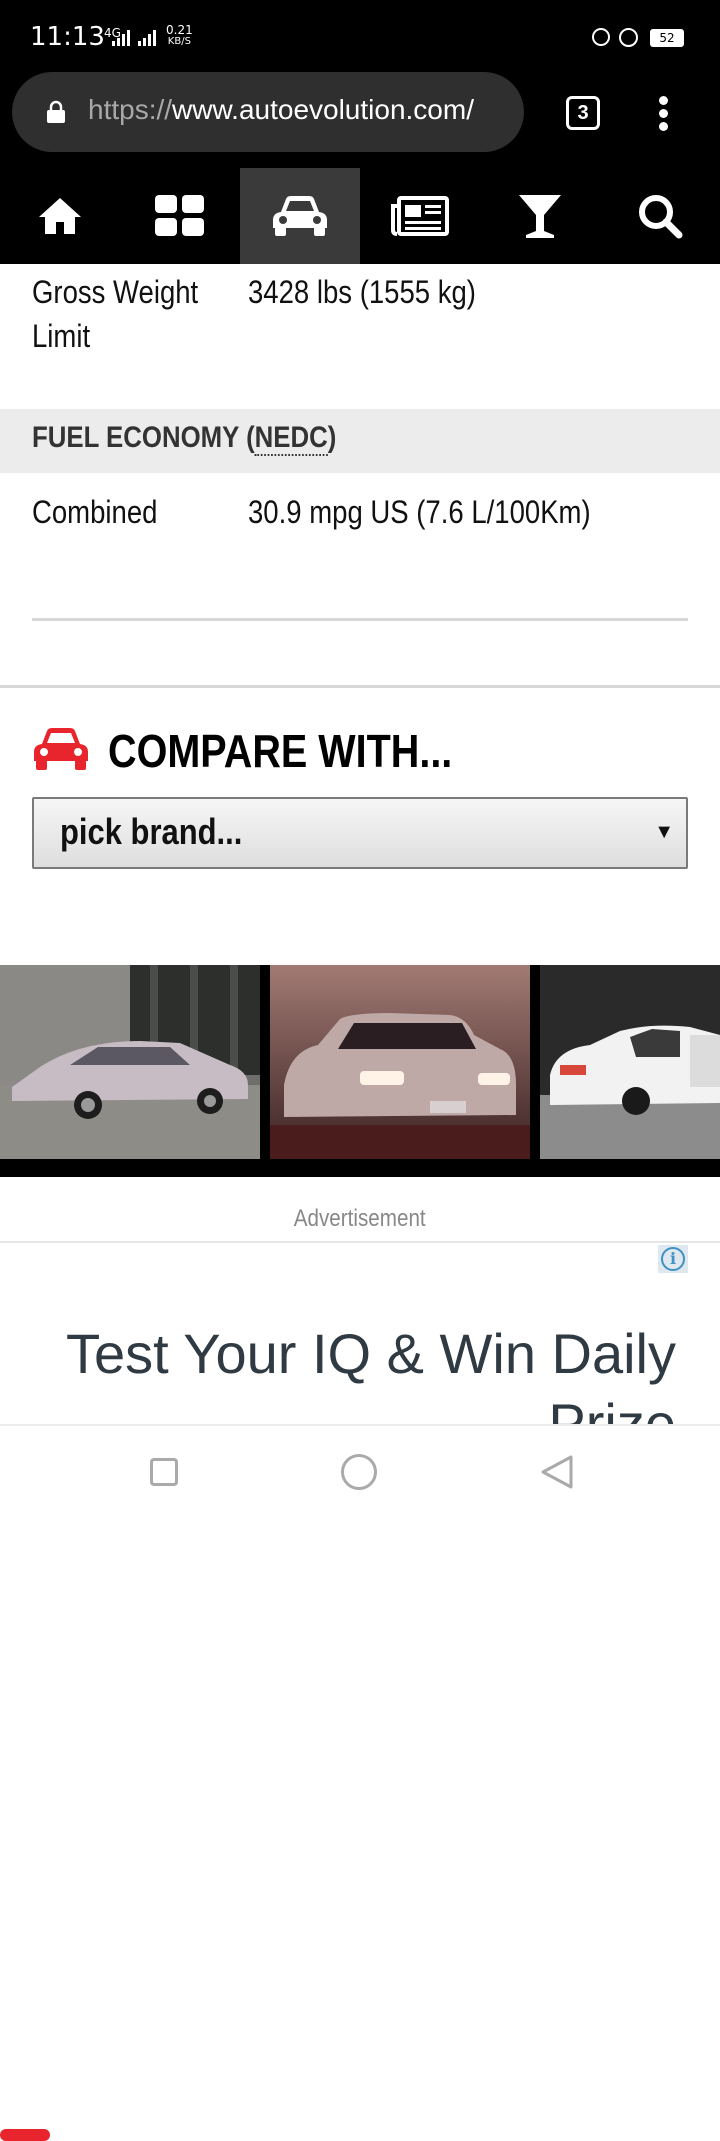 The width and height of the screenshot is (720, 2141). I want to click on advertisement-label: Advertisement, so click(360, 1219).